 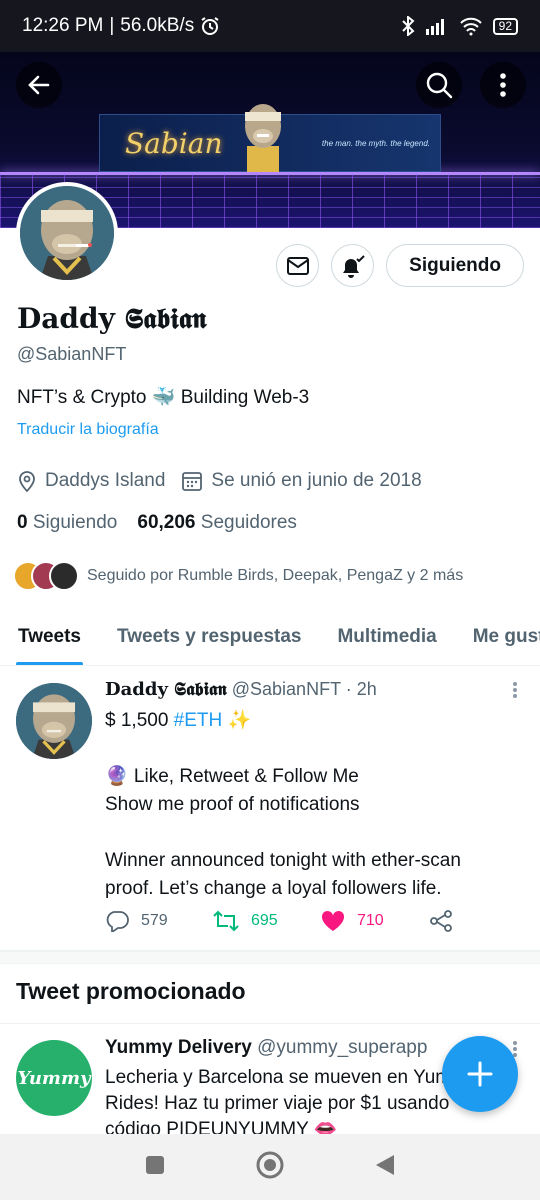 I want to click on reply-button: 579, so click(x=159, y=921).